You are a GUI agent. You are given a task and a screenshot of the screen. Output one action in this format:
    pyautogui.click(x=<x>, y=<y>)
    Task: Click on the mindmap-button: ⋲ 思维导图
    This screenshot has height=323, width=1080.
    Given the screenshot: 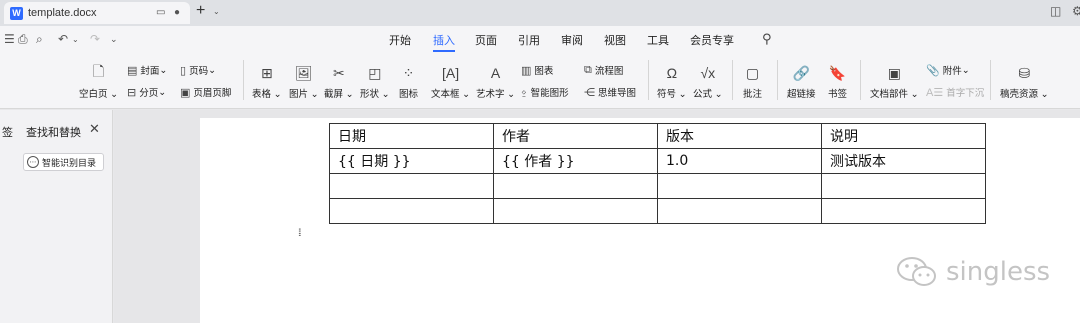 What is the action you would take?
    pyautogui.click(x=610, y=92)
    